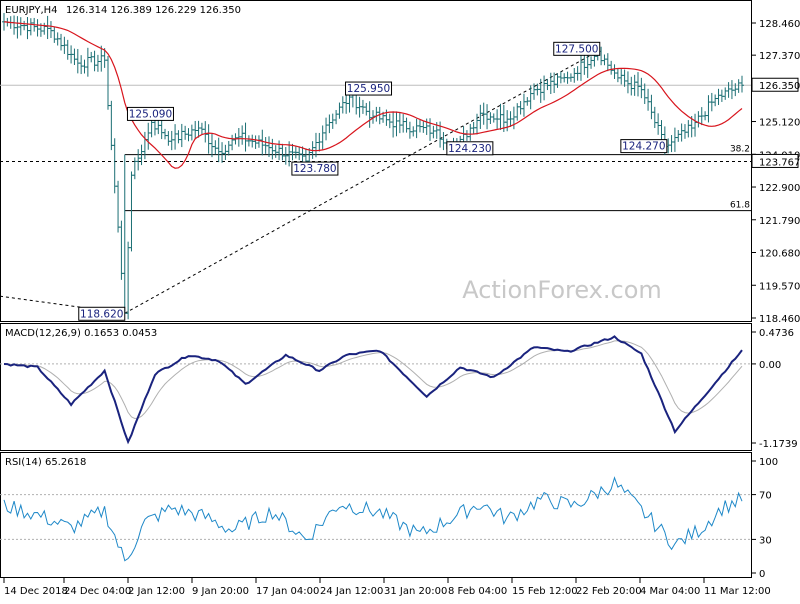 The height and width of the screenshot is (604, 800). Describe the element at coordinates (737, 591) in the screenshot. I see `x-axis-tick-label: 11 Mar 12:00` at that location.